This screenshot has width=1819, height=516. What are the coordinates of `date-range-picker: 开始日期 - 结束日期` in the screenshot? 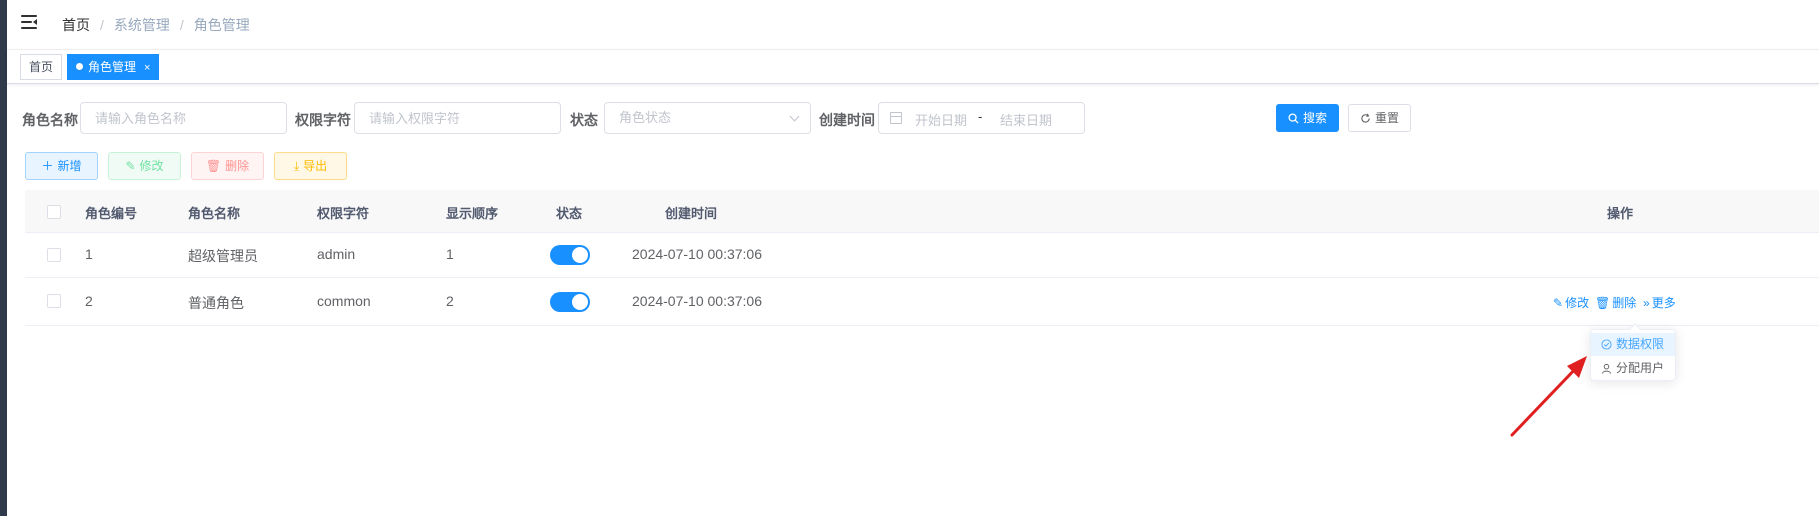 It's located at (981, 118).